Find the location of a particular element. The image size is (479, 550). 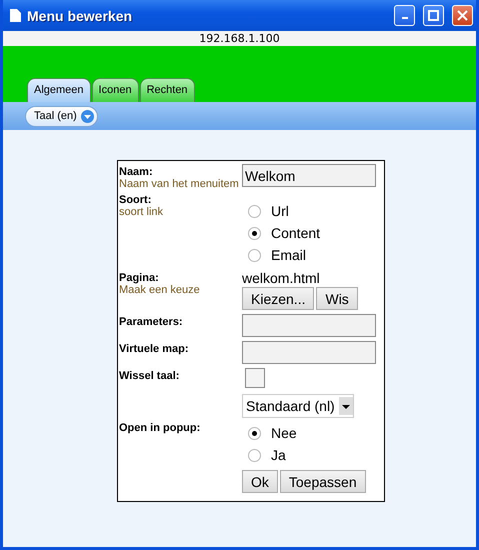

radio-option: Email is located at coordinates (313, 255).